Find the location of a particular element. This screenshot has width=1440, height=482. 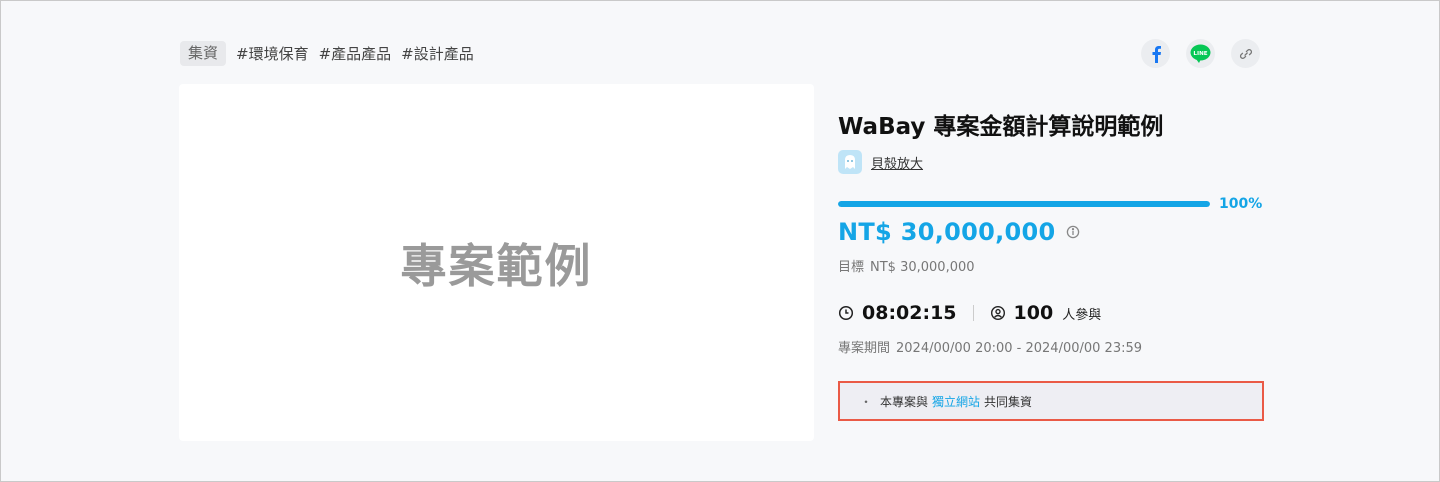

facebook-icon is located at coordinates (1156, 54).